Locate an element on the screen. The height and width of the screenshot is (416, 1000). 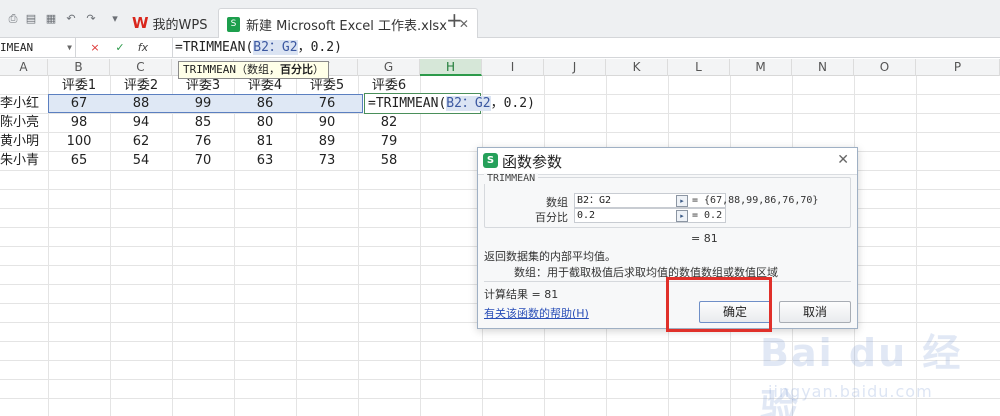
tooltip-active-arg: 百分比 is located at coordinates (296, 69).